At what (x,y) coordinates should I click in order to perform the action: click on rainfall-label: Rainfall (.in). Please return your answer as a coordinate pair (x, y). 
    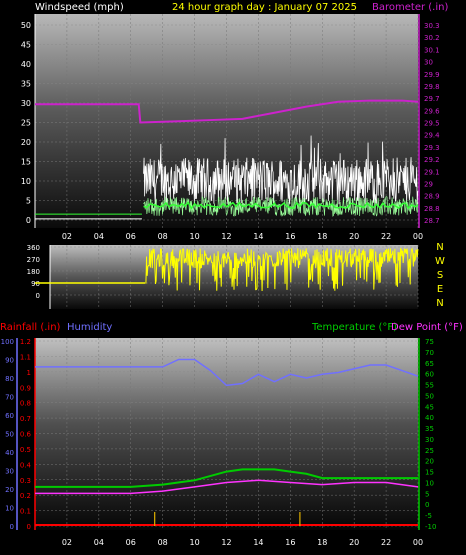
    Looking at the image, I should click on (30, 327).